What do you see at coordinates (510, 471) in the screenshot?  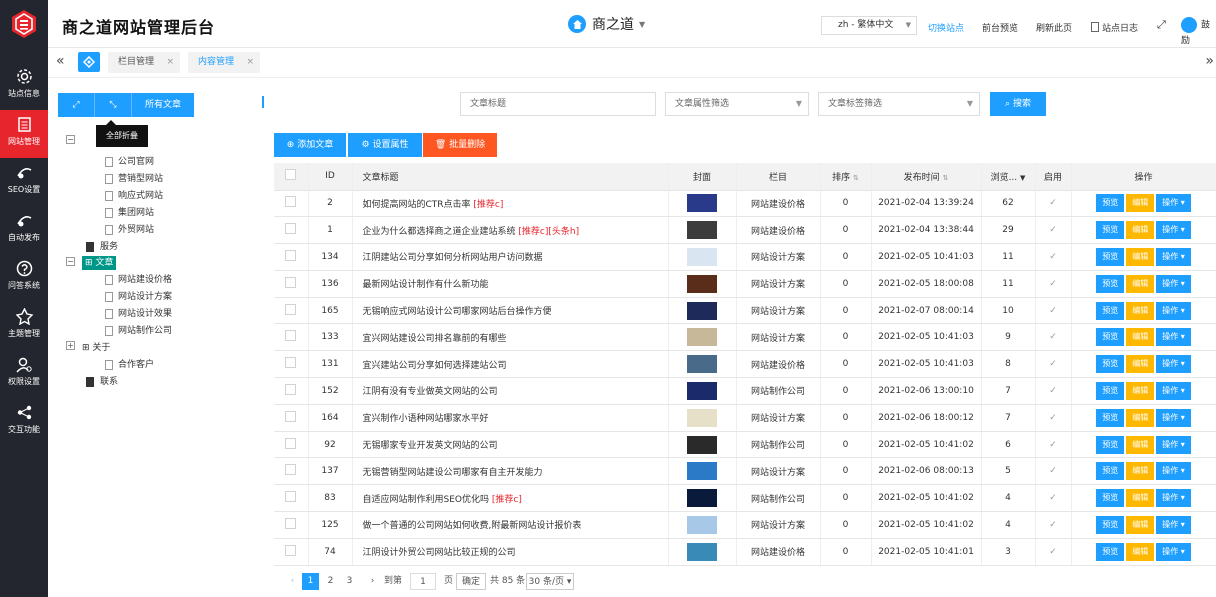 I see `cell-title: 无锡营销型网站建设公司哪家有自主开发能力` at bounding box center [510, 471].